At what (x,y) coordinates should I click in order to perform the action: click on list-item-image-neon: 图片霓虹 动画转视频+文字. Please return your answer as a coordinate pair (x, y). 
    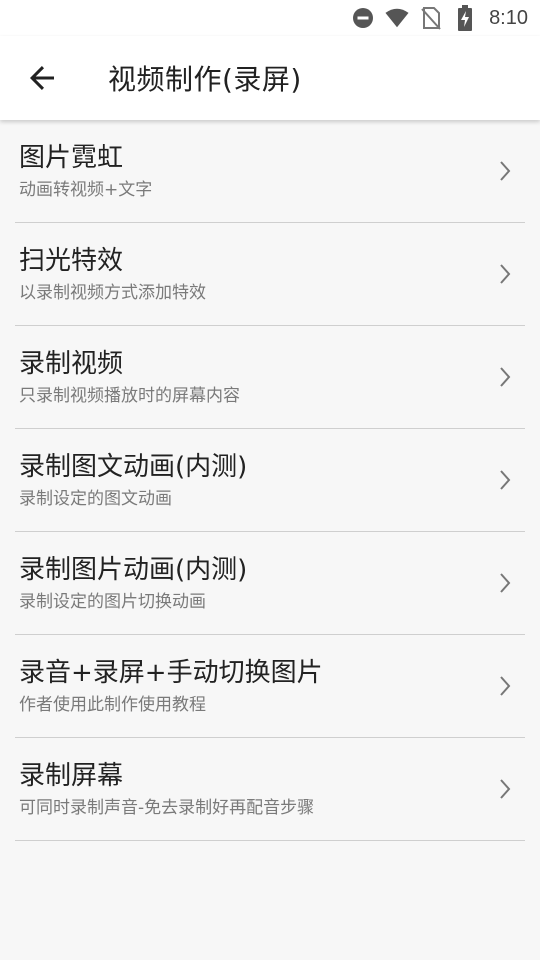
    Looking at the image, I should click on (270, 171).